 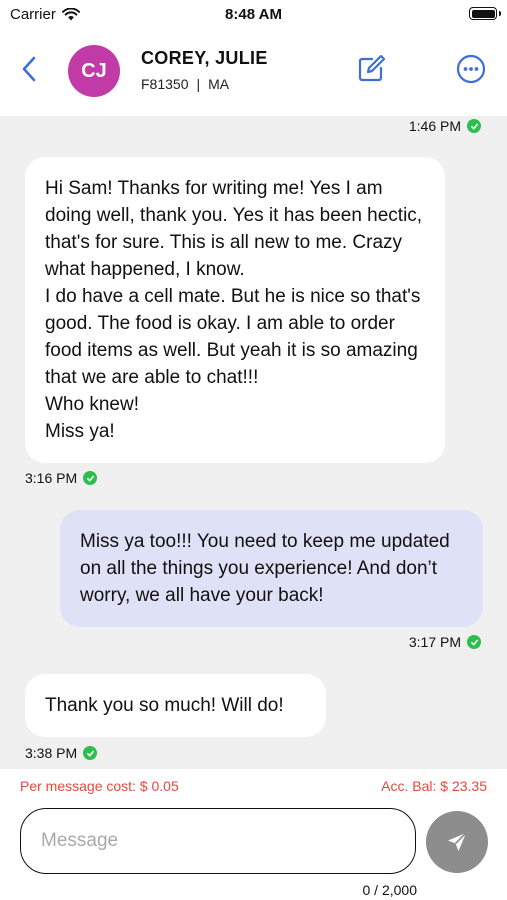 I want to click on send-icon, so click(x=457, y=841).